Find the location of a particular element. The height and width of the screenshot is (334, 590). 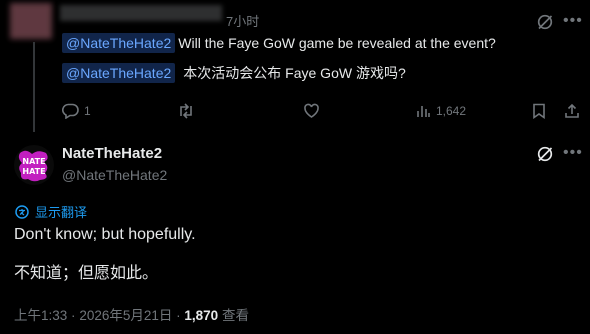

translate-icon is located at coordinates (22, 211).